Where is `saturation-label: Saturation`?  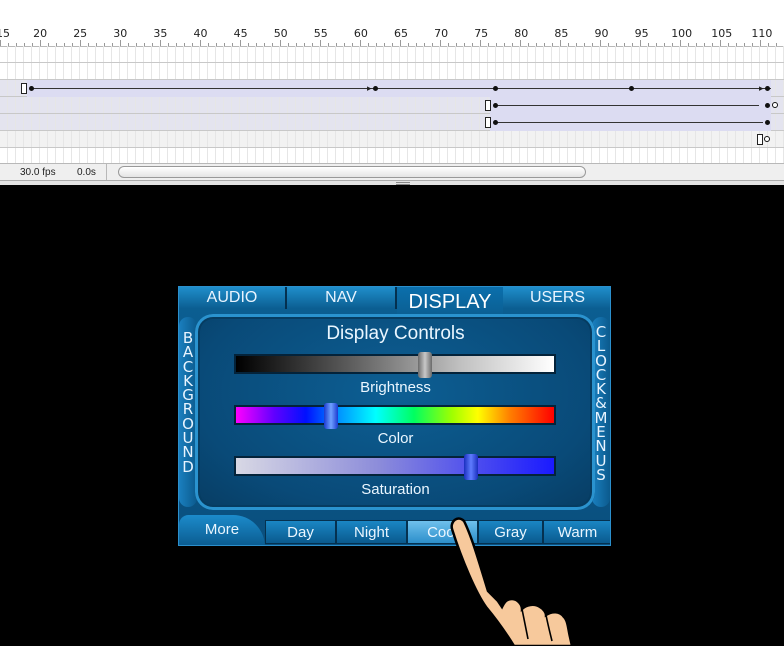
saturation-label: Saturation is located at coordinates (395, 489).